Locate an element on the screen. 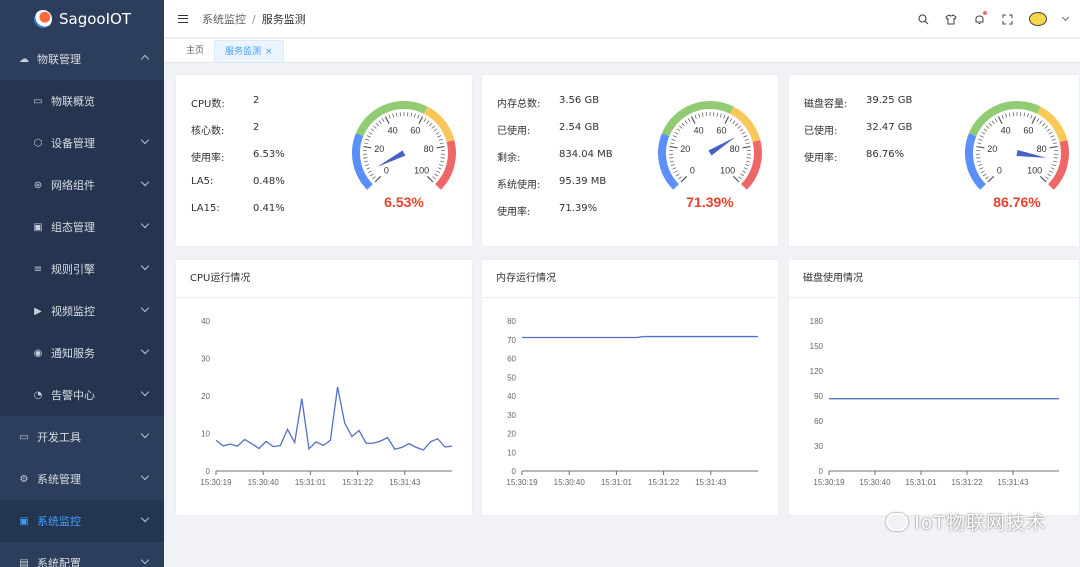  cpu-info-row: 使用率: 6.53% is located at coordinates (238, 162).